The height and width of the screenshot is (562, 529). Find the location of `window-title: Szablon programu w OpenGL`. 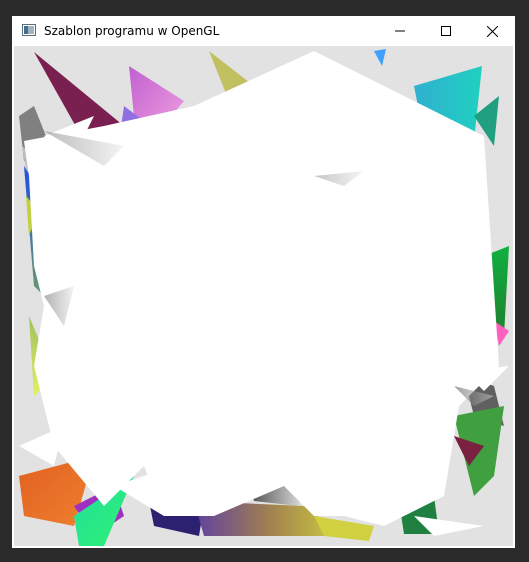

window-title: Szablon programu w OpenGL is located at coordinates (132, 31).